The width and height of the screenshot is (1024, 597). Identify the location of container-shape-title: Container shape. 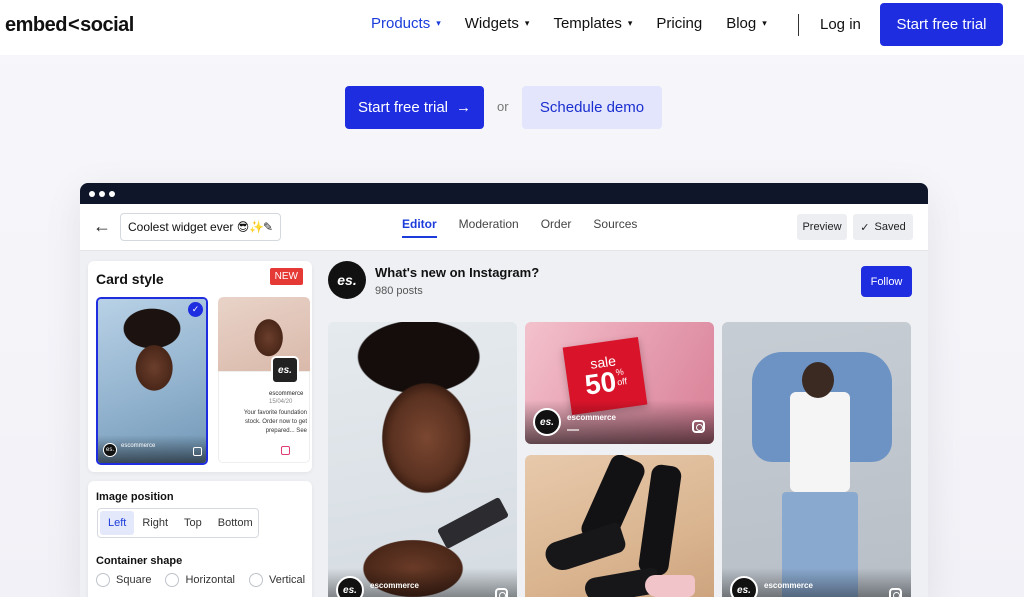
(139, 561).